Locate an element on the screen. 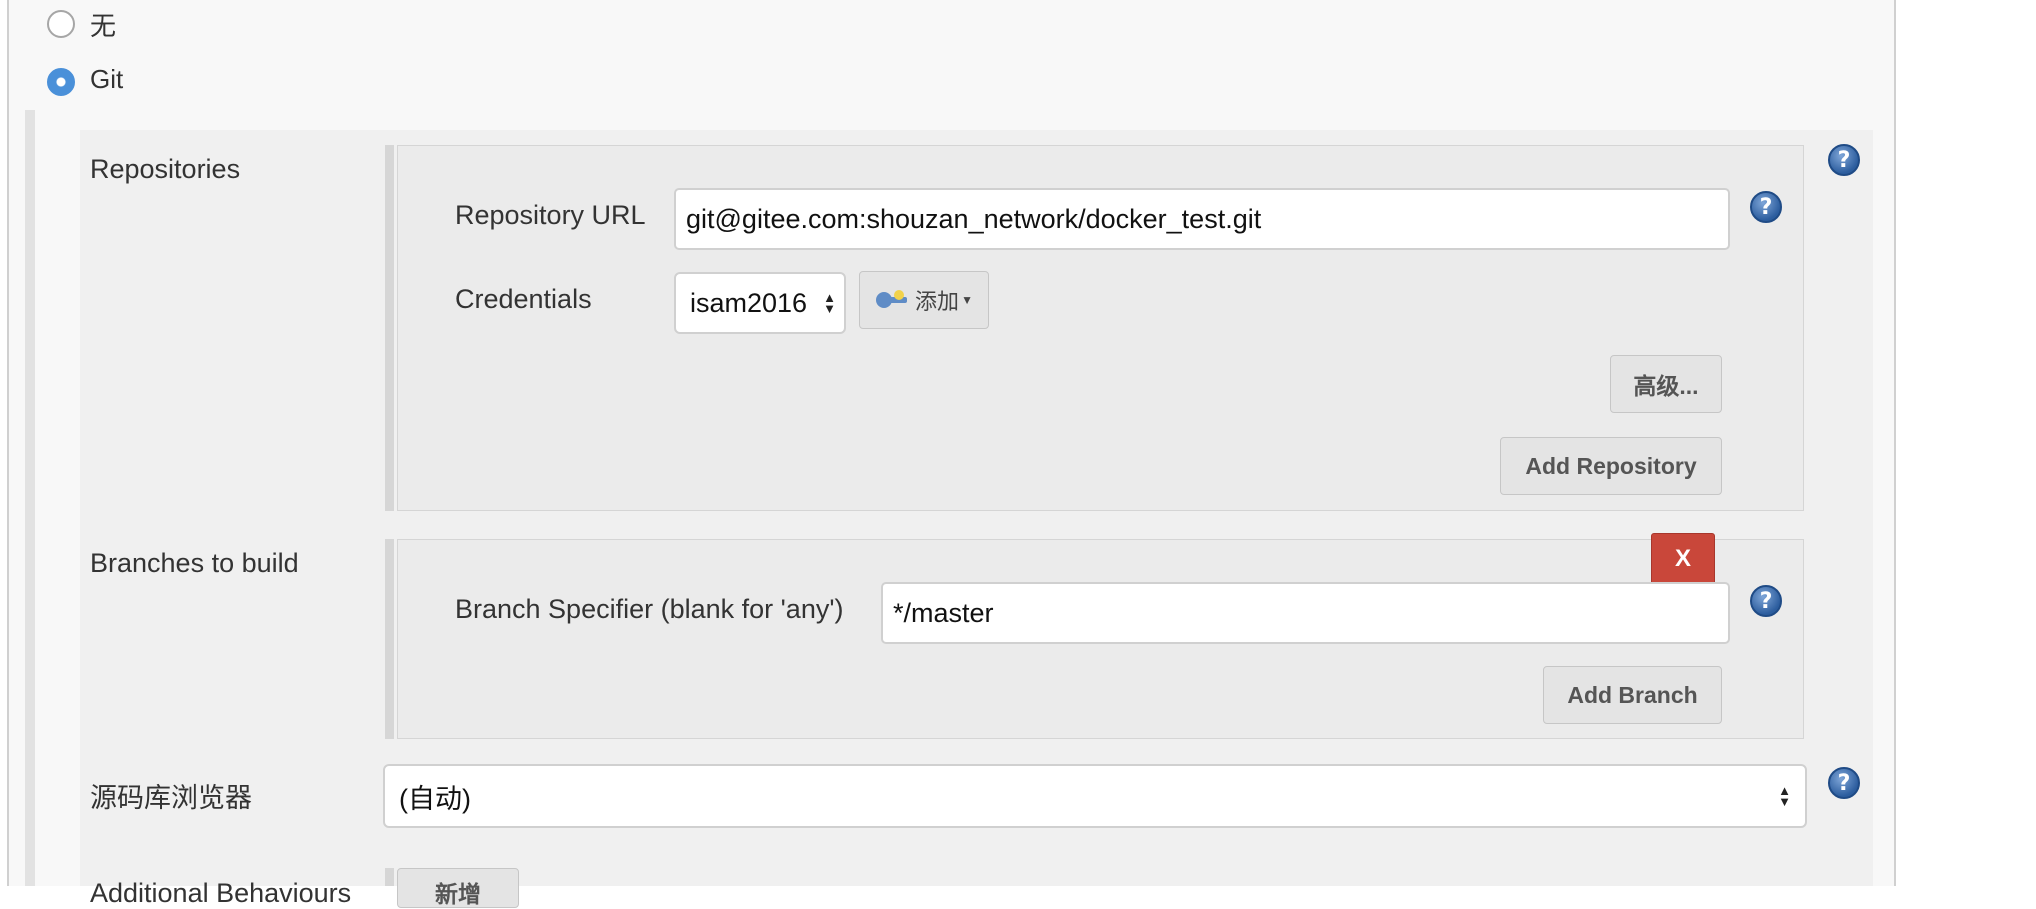  key-icon is located at coordinates (892, 299).